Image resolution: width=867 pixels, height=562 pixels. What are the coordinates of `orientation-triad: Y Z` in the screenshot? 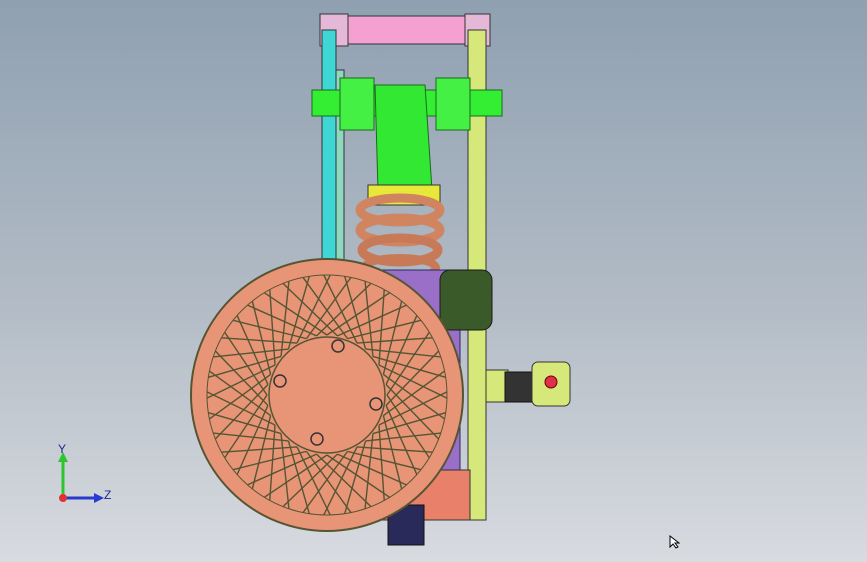 It's located at (83, 475).